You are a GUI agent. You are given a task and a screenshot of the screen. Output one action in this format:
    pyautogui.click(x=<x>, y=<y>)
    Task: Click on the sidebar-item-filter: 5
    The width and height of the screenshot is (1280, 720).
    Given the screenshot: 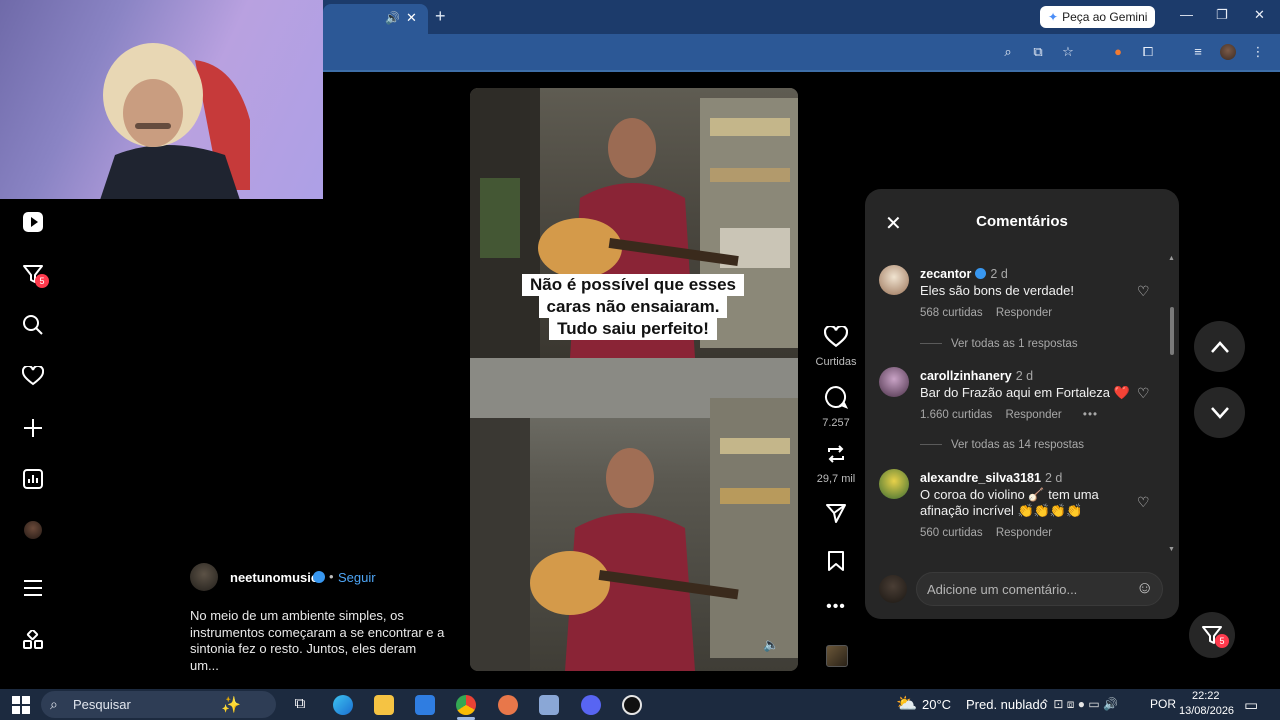 What is the action you would take?
    pyautogui.click(x=35, y=275)
    